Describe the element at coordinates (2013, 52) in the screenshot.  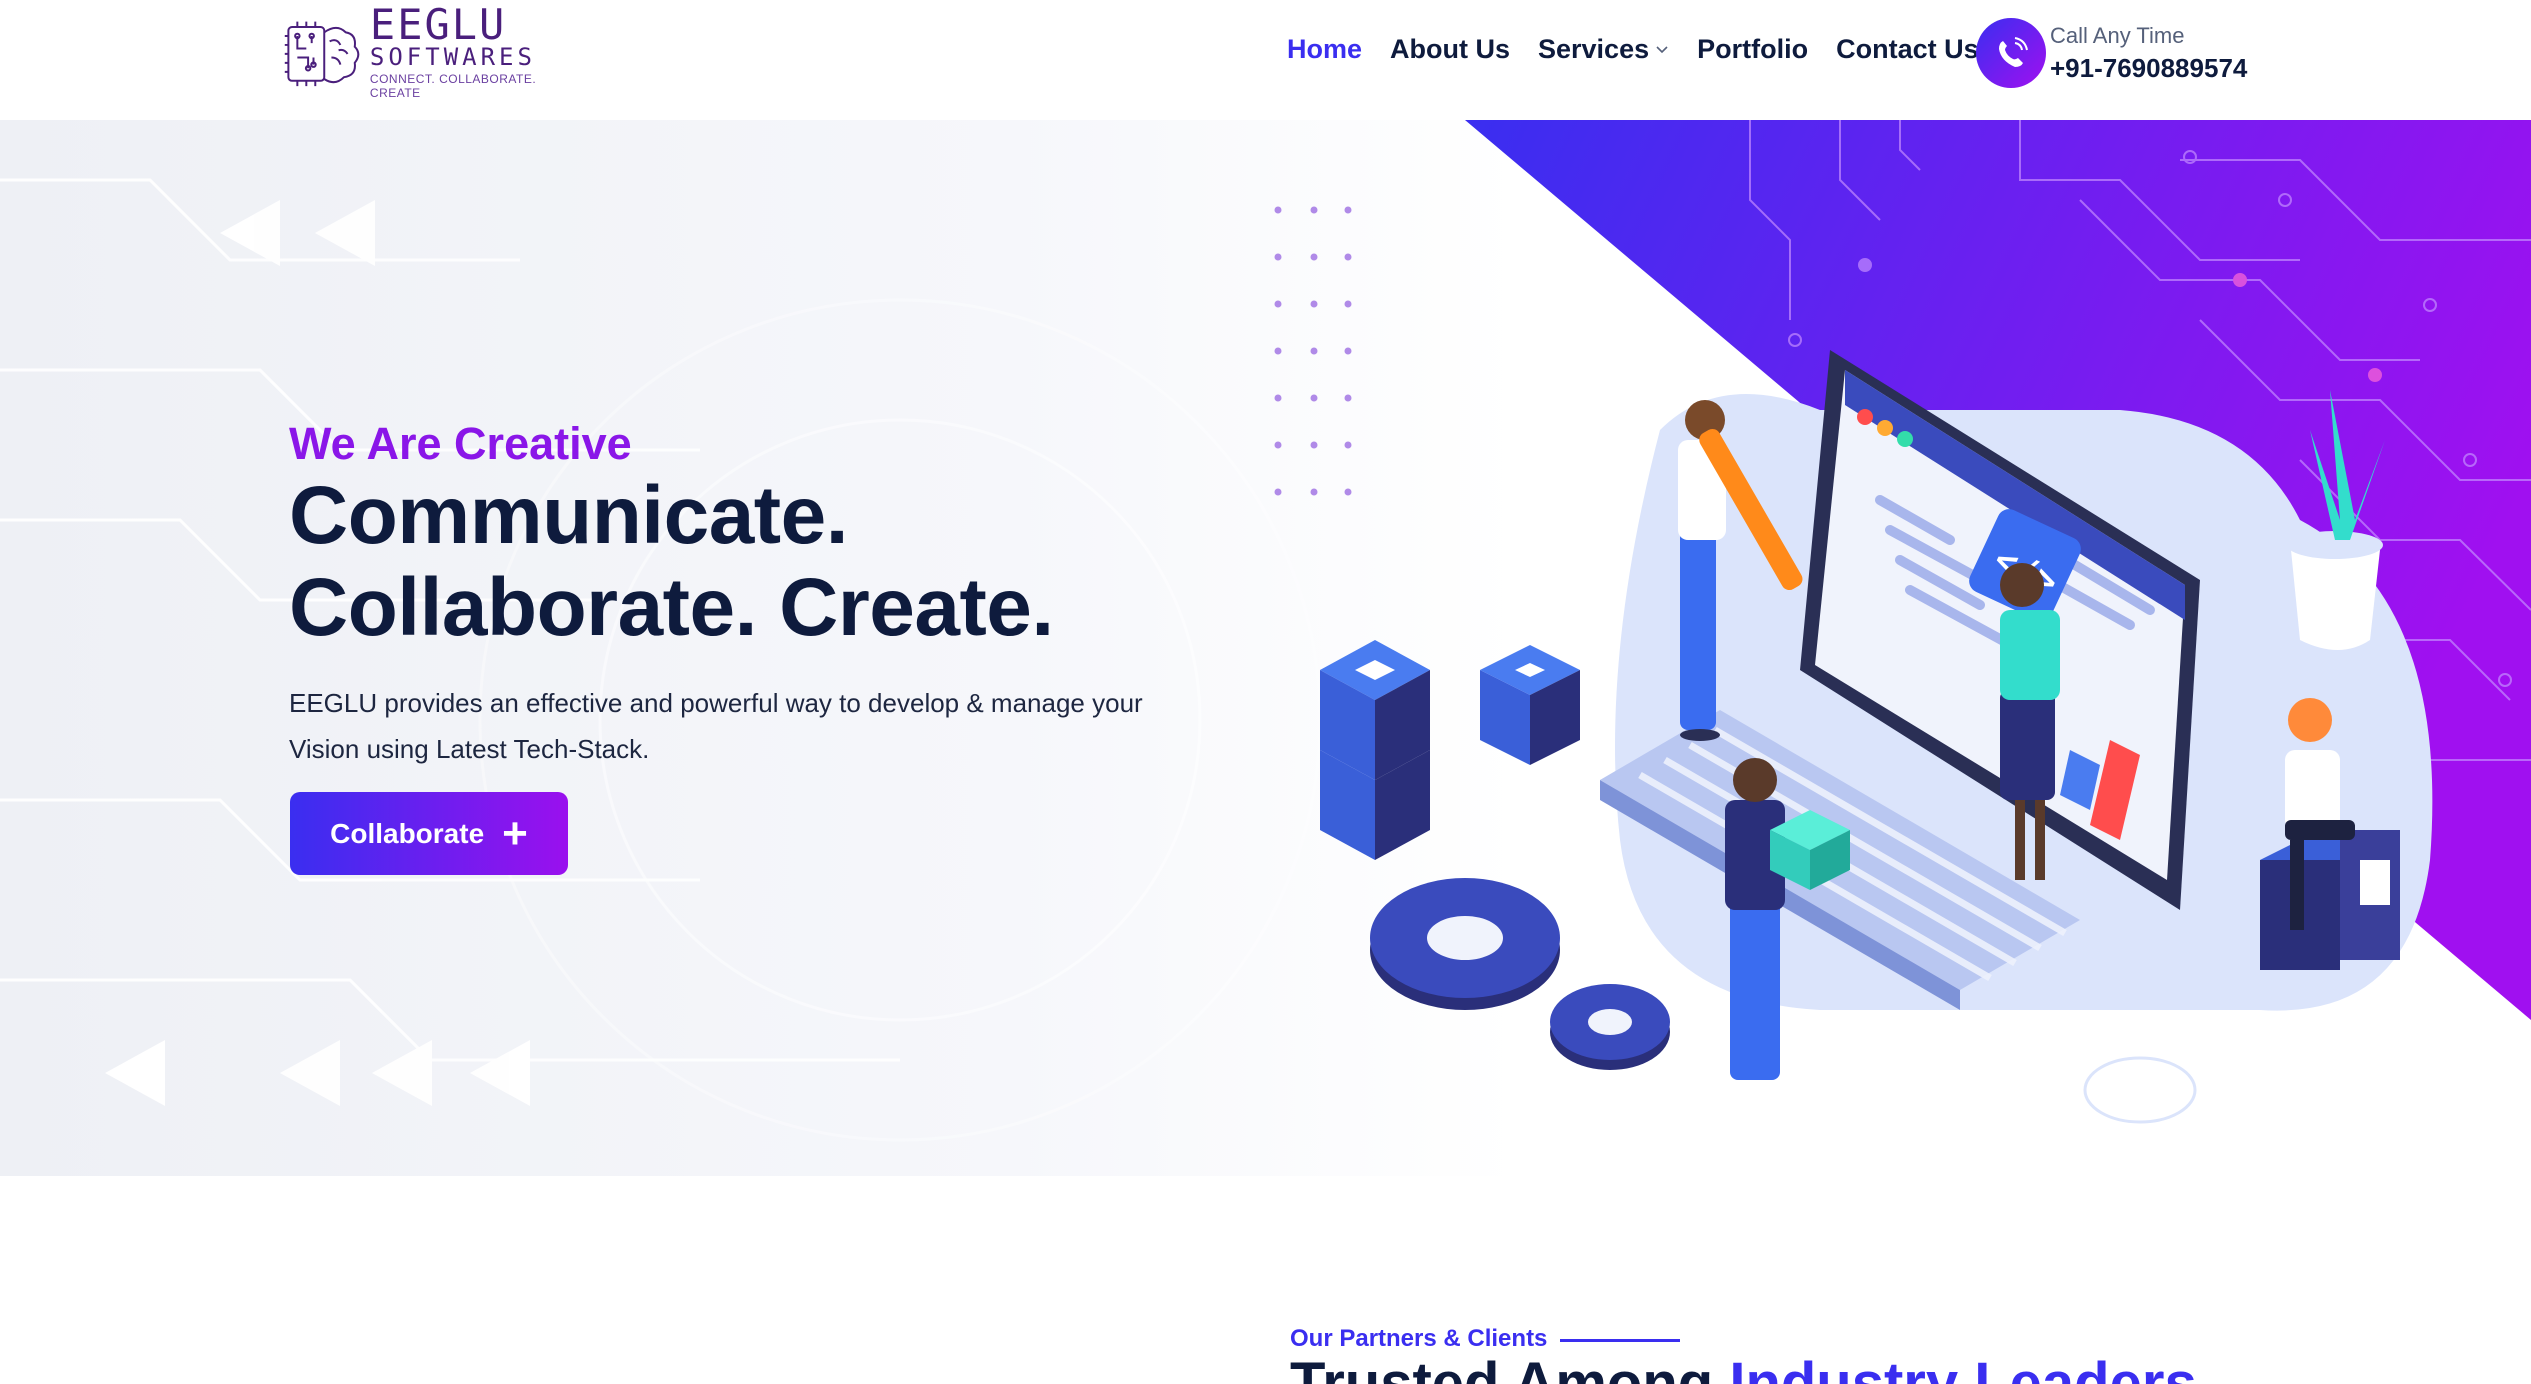
I see `phone-glyph` at that location.